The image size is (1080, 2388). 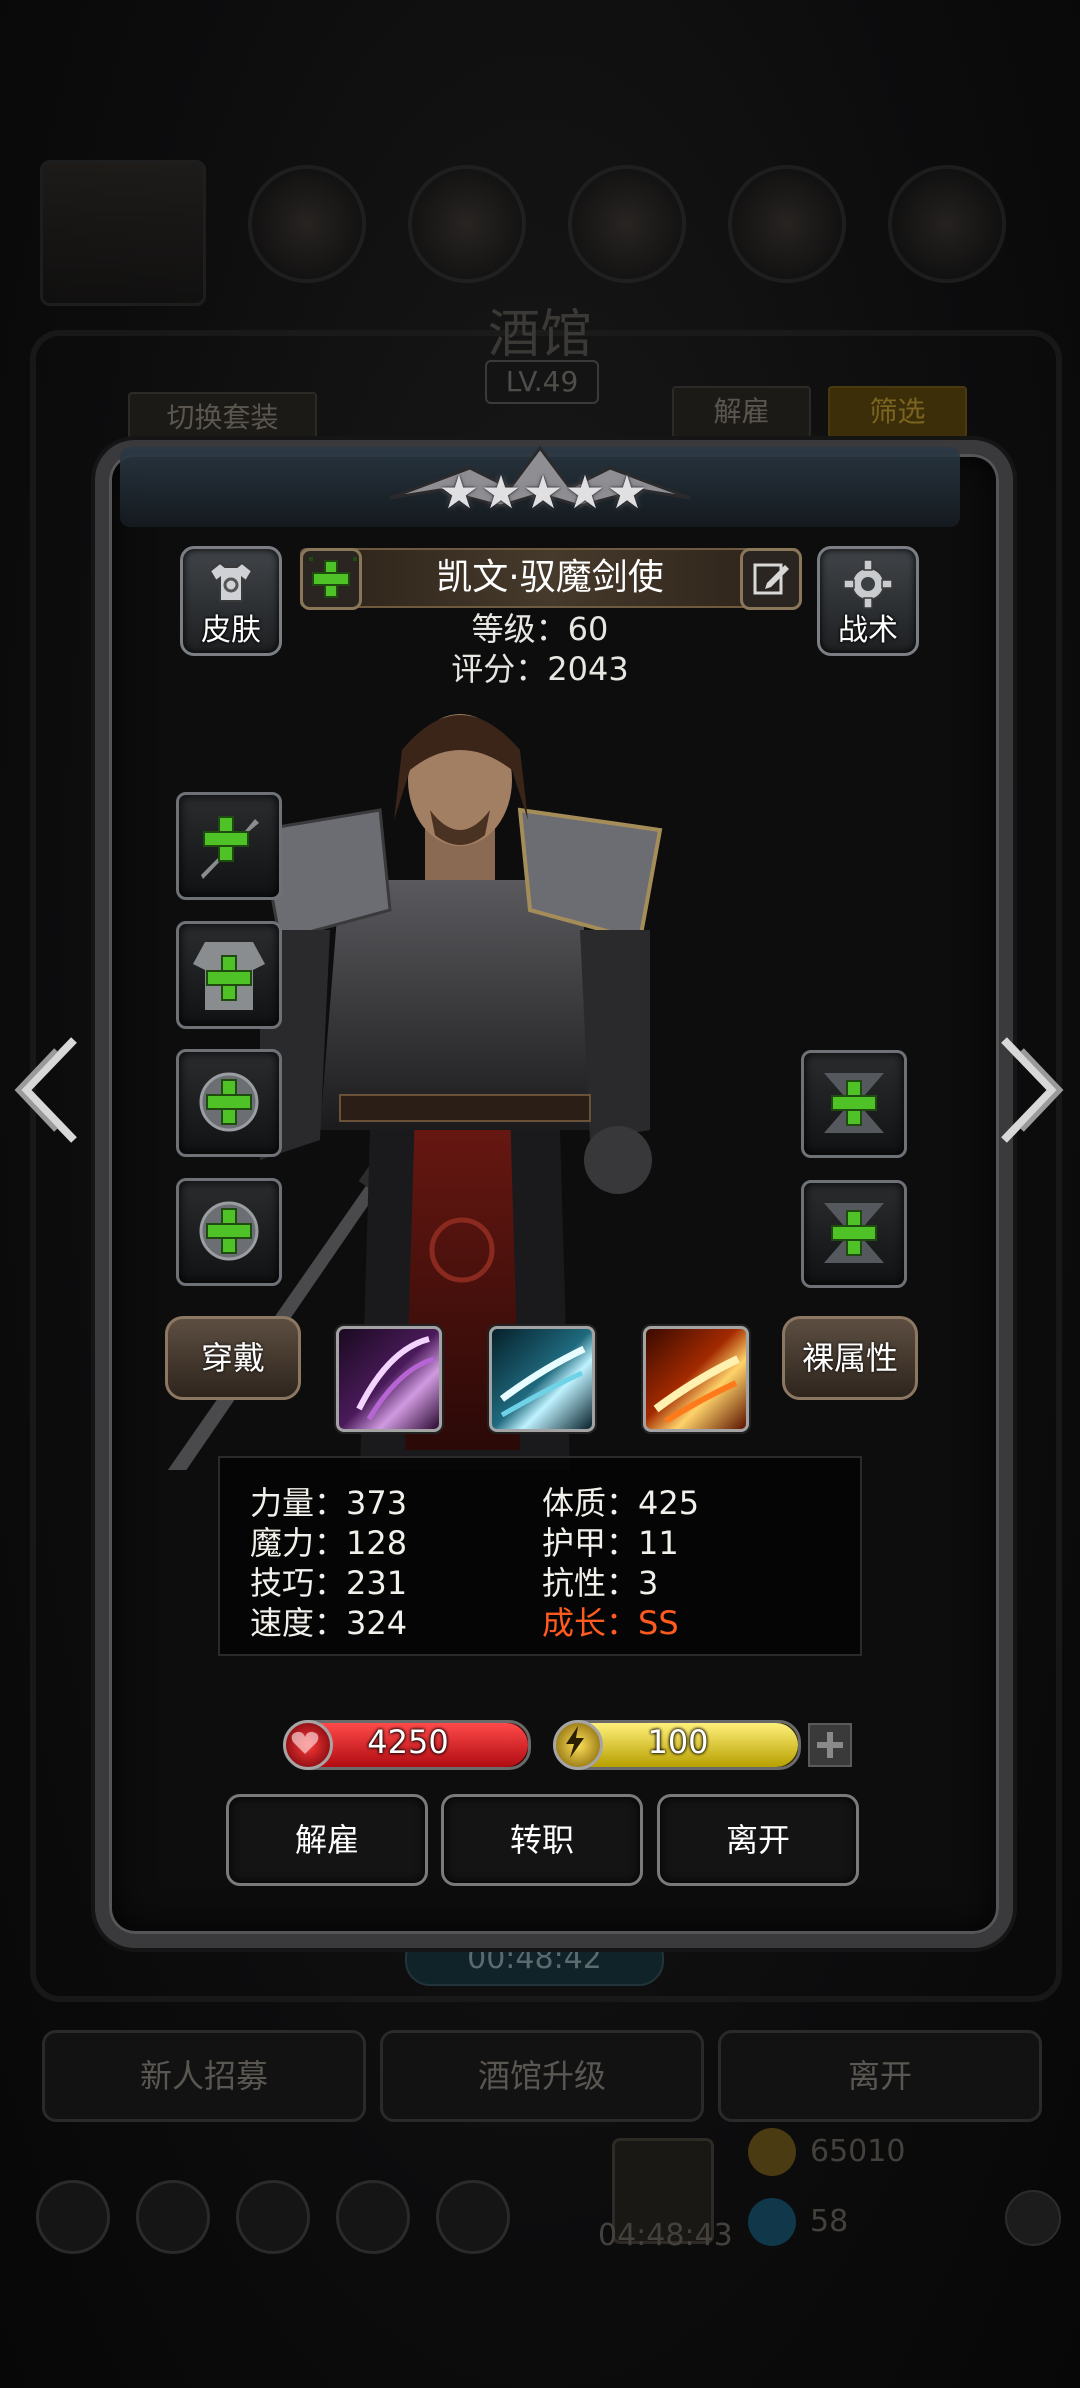 I want to click on wear-button: 穿戴, so click(x=233, y=1358).